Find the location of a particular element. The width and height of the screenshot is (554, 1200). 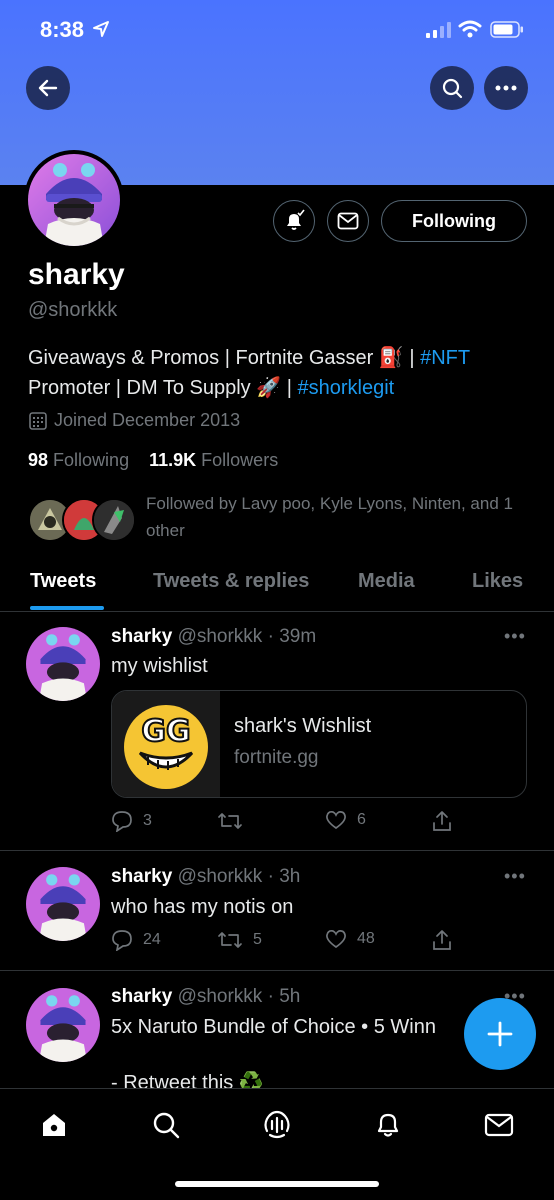

spaces-mic-icon is located at coordinates (277, 1124).